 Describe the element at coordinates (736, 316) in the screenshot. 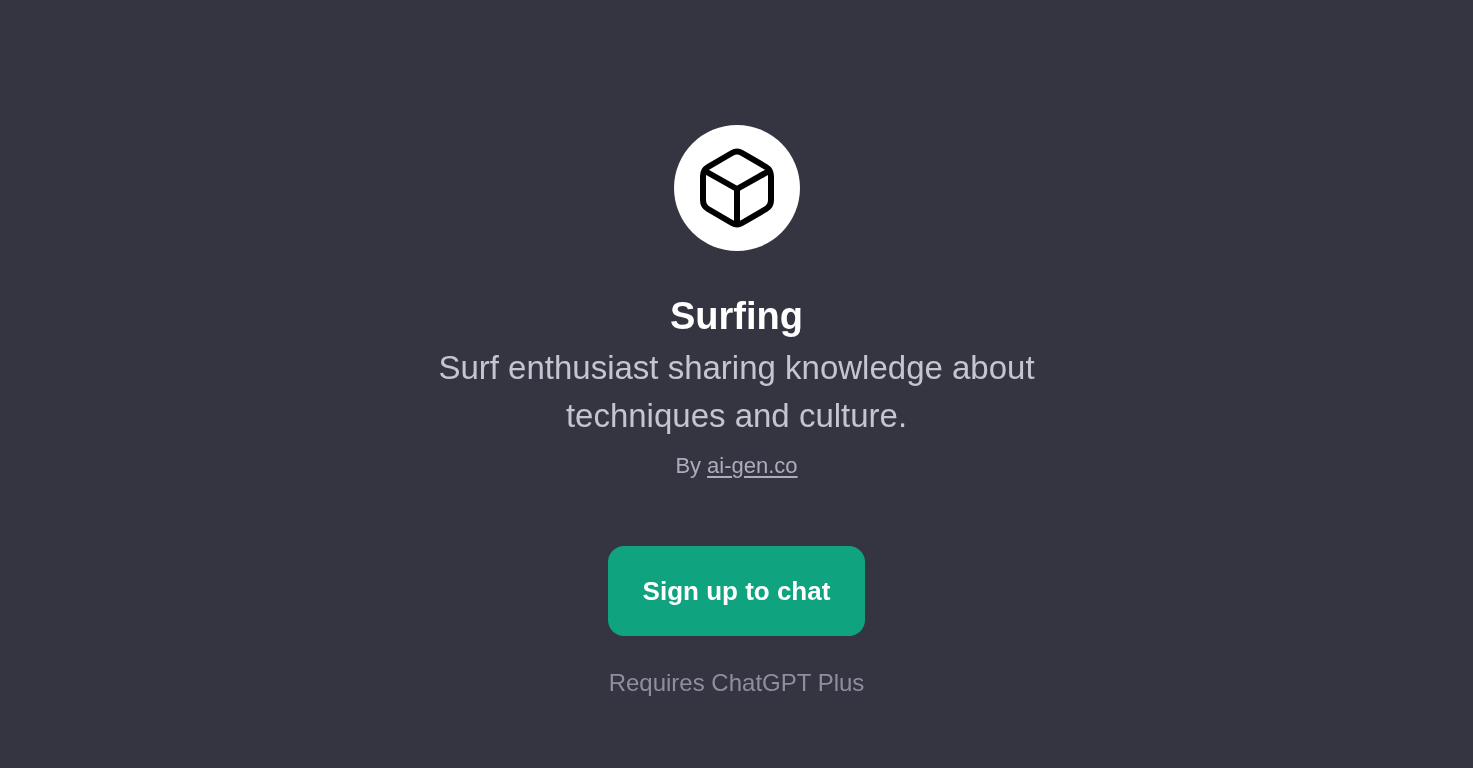

I see `gpt-title: Surfing` at that location.